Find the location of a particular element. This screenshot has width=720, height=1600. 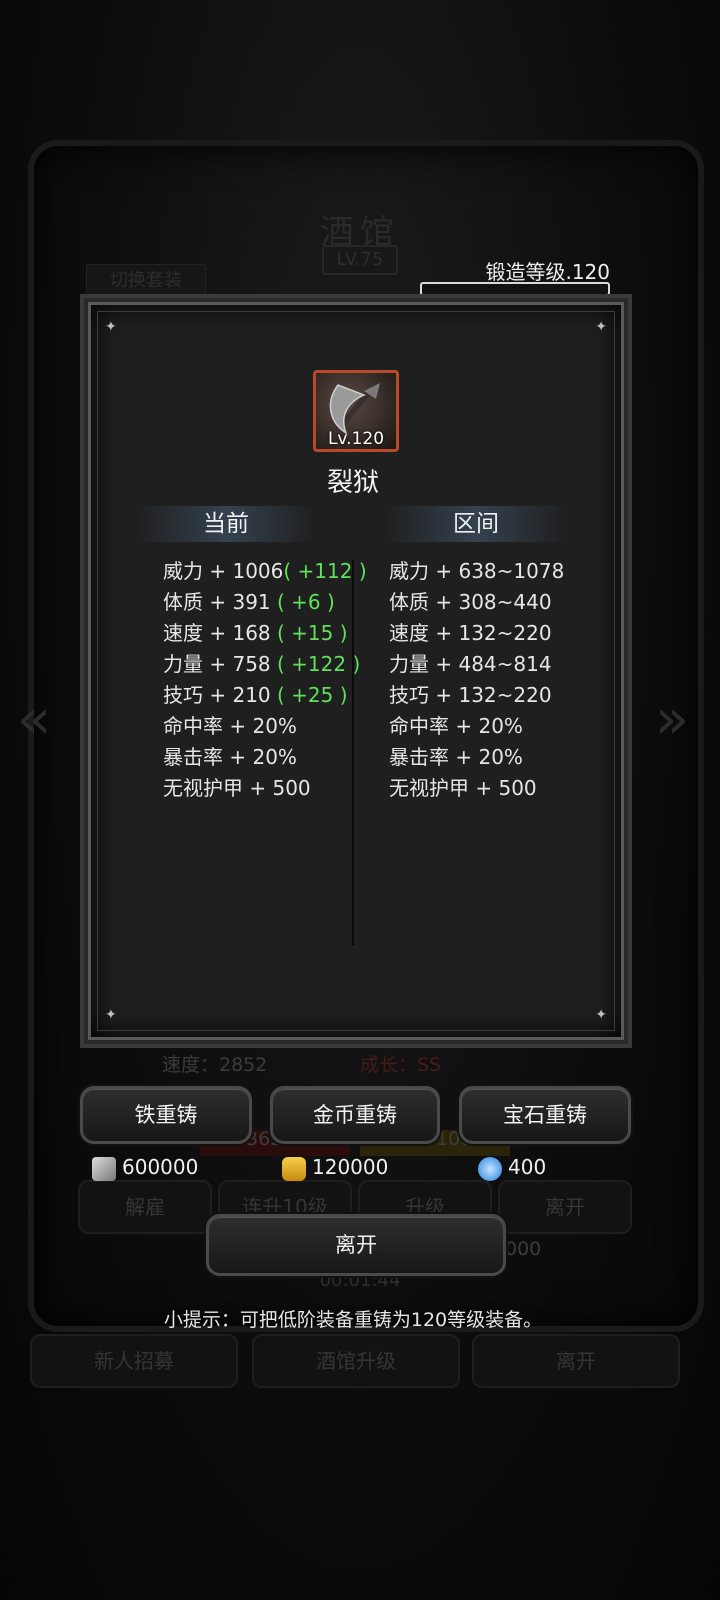

tavern-level: LV.75 is located at coordinates (360, 260).